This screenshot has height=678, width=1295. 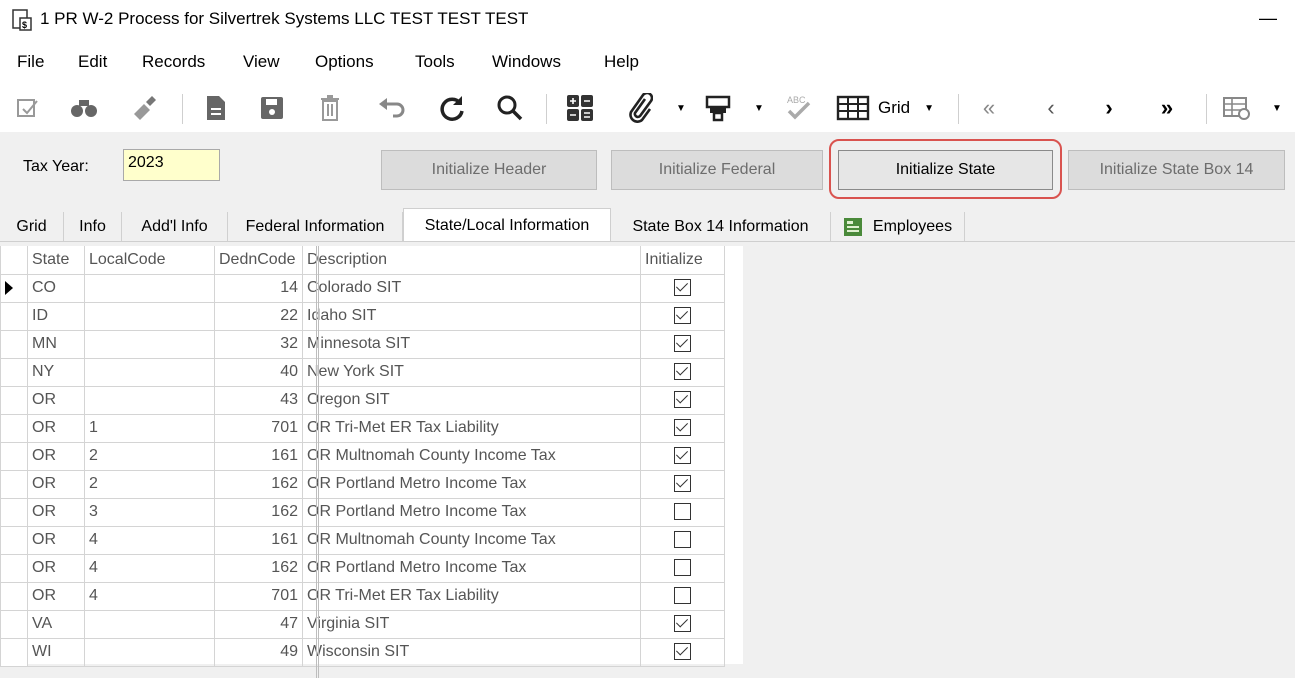 I want to click on cell-state: NY, so click(x=56, y=372).